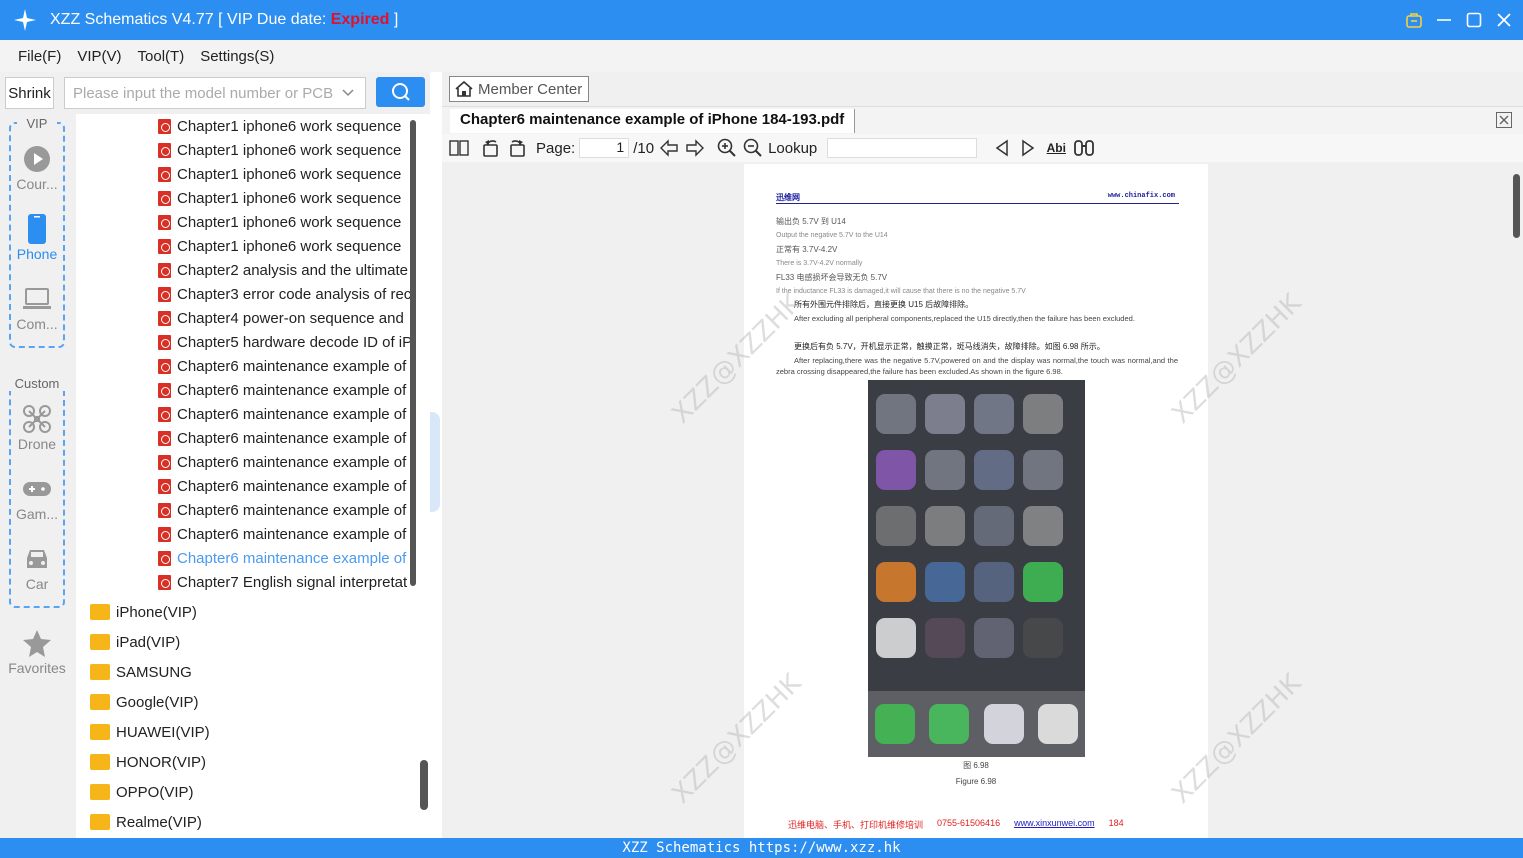  Describe the element at coordinates (435, 462) in the screenshot. I see `collapse-handle` at that location.